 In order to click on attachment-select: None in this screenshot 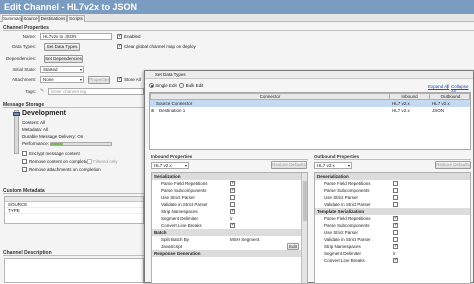, I will do `click(62, 79)`.